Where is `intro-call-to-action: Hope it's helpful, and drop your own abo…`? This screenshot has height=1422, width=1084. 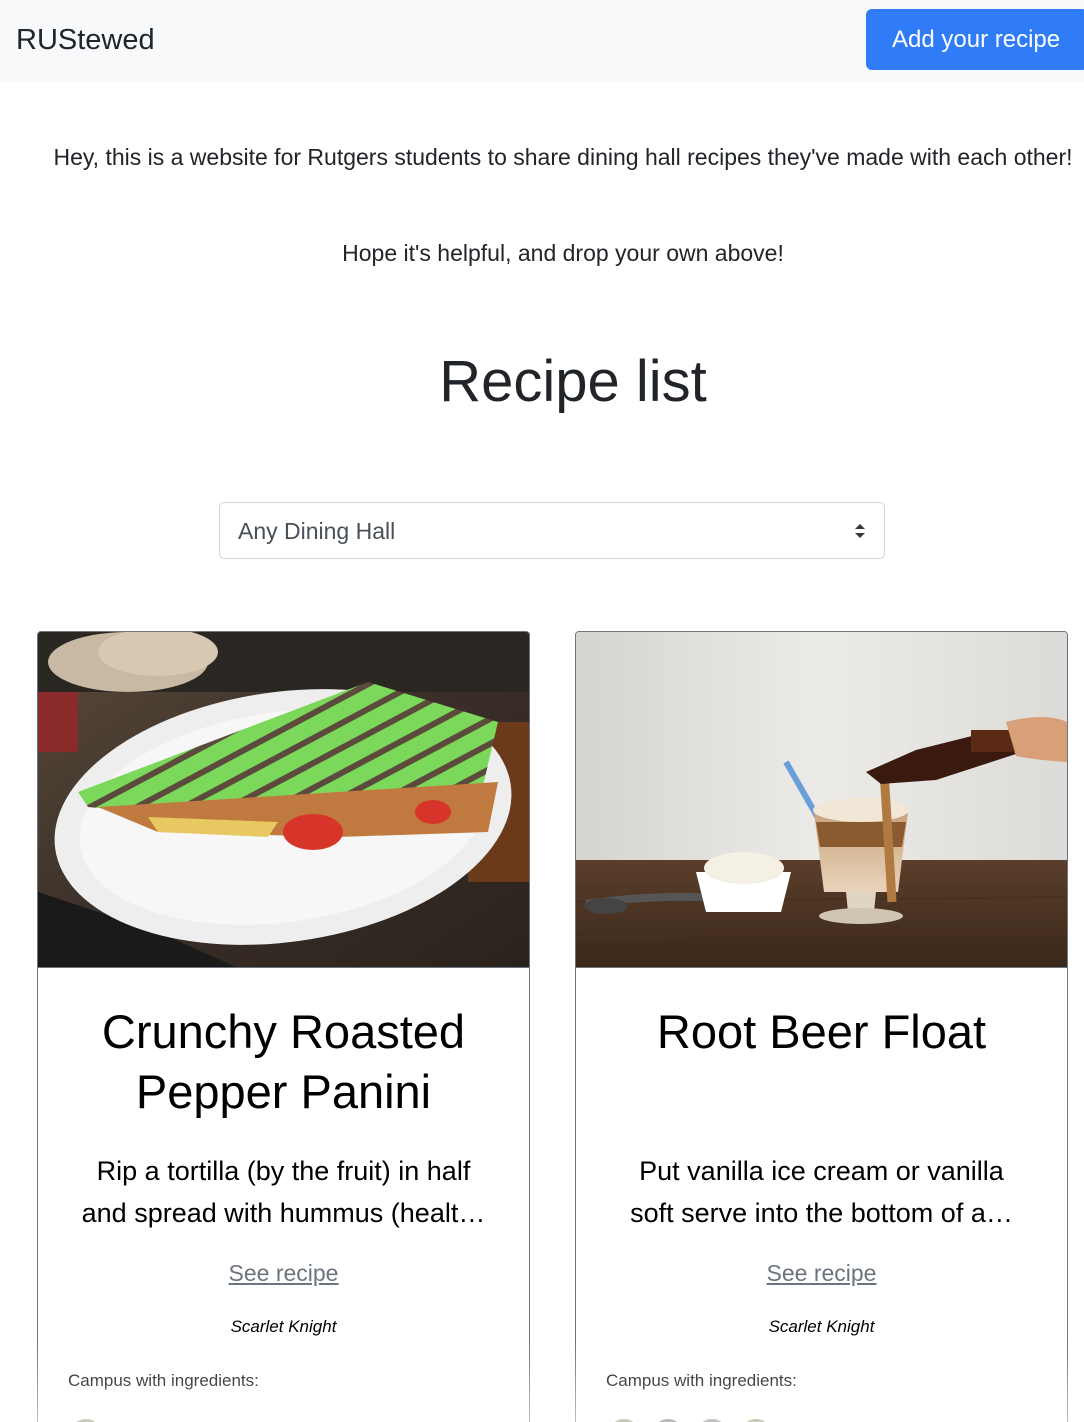 intro-call-to-action: Hope it's helpful, and drop your own abo… is located at coordinates (563, 253).